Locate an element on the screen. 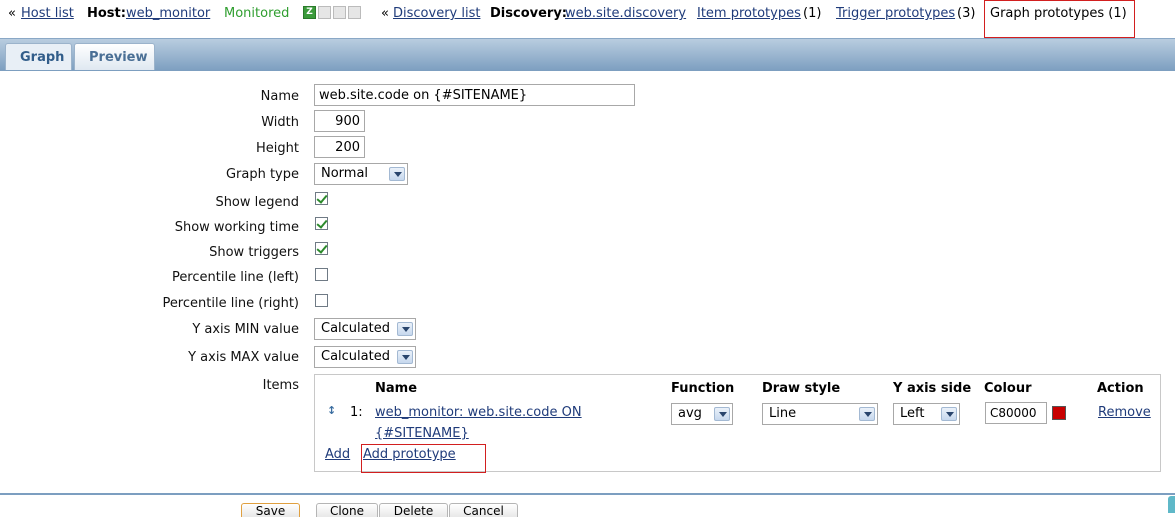  show-legend-label: Show legend is located at coordinates (257, 202).